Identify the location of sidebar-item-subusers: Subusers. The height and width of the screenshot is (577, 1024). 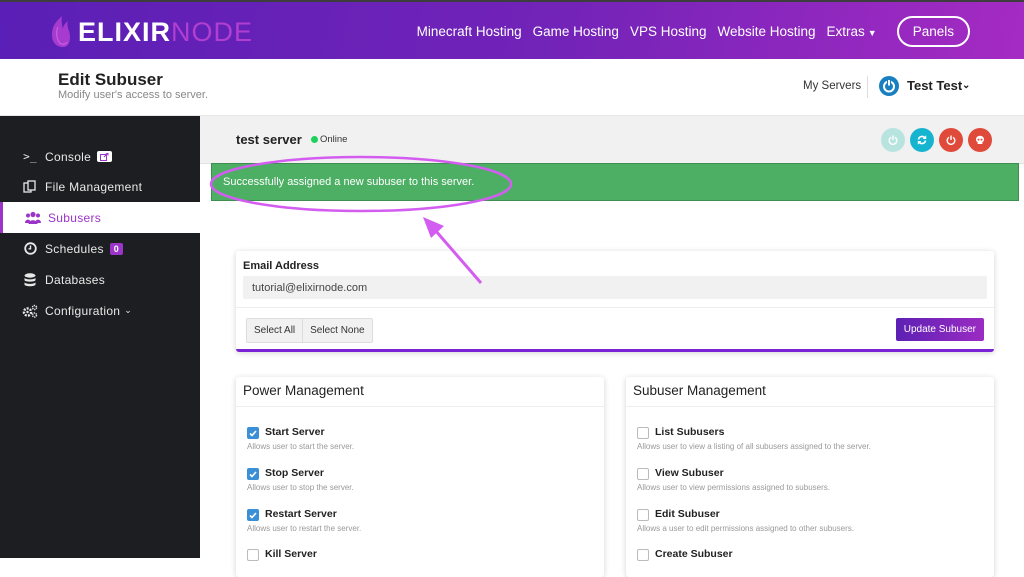
(100, 217).